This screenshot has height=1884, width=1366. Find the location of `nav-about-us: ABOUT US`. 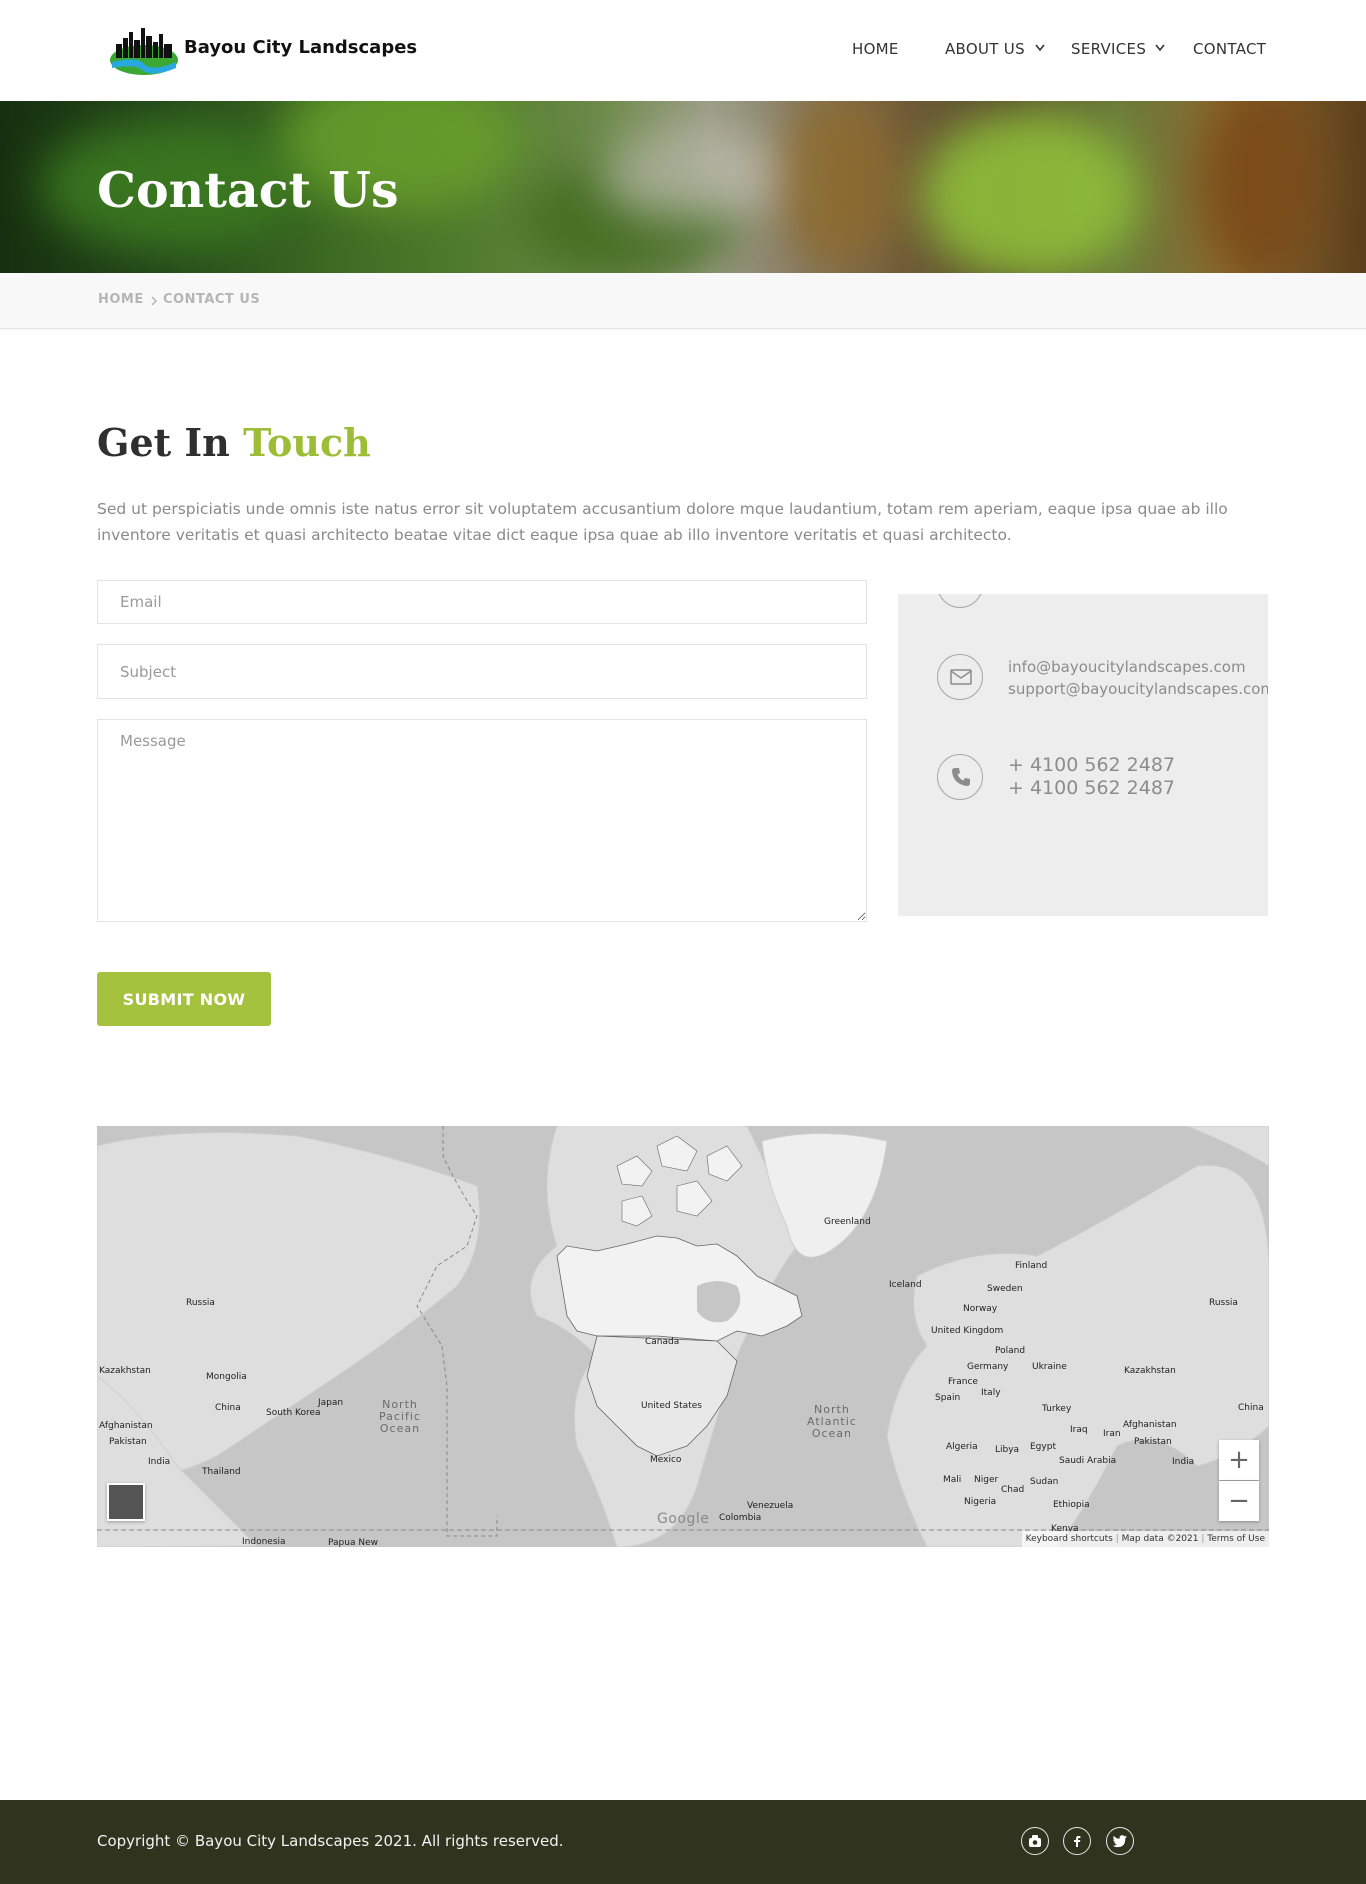

nav-about-us: ABOUT US is located at coordinates (985, 49).